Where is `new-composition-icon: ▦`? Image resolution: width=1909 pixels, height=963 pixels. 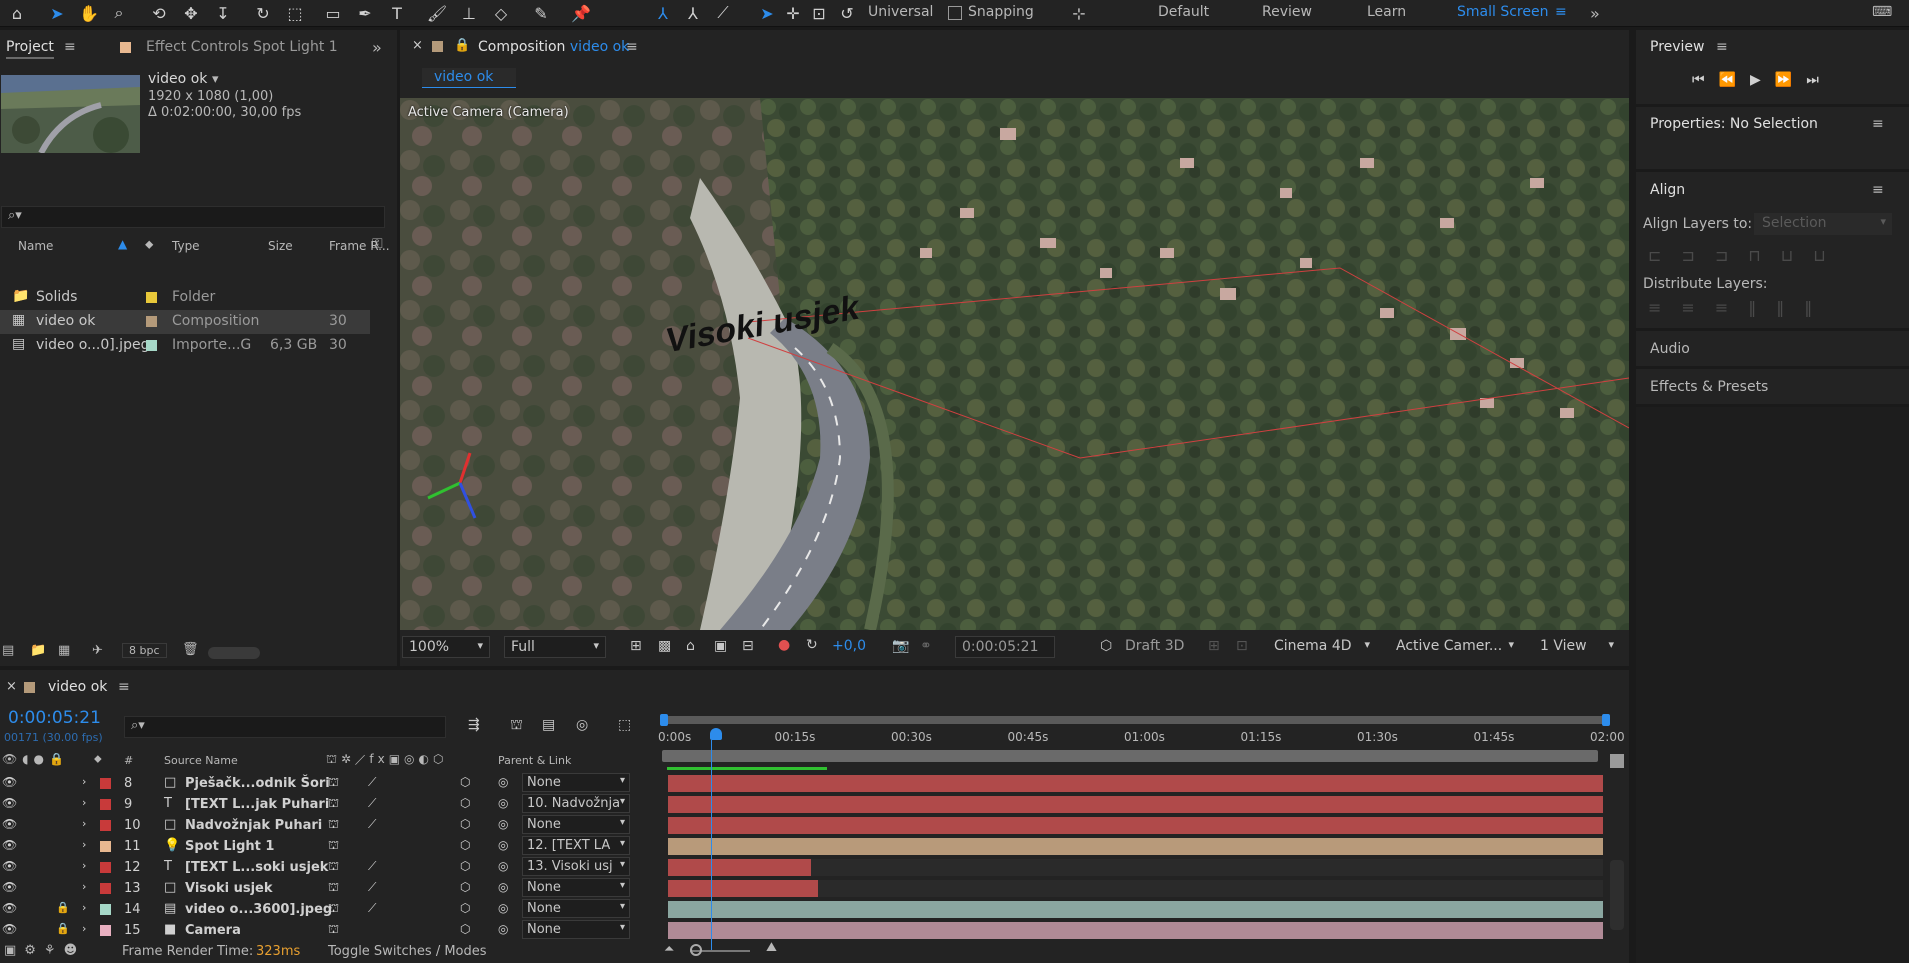
new-composition-icon: ▦ is located at coordinates (64, 650).